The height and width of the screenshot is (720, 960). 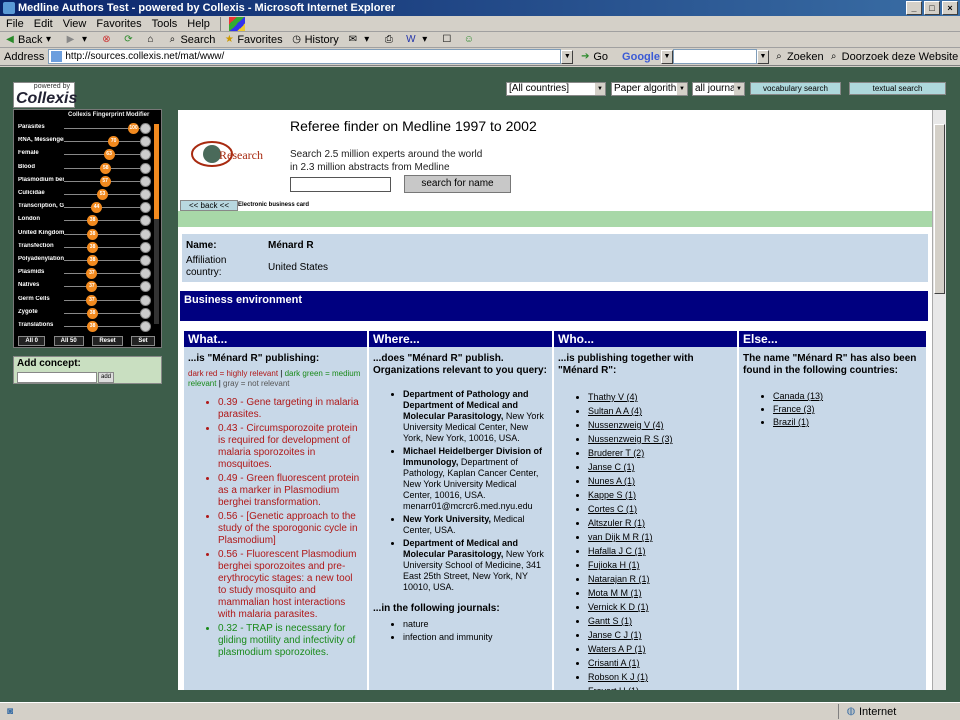 What do you see at coordinates (97, 208) in the screenshot?
I see `fingerprint-slider-knob: 44` at bounding box center [97, 208].